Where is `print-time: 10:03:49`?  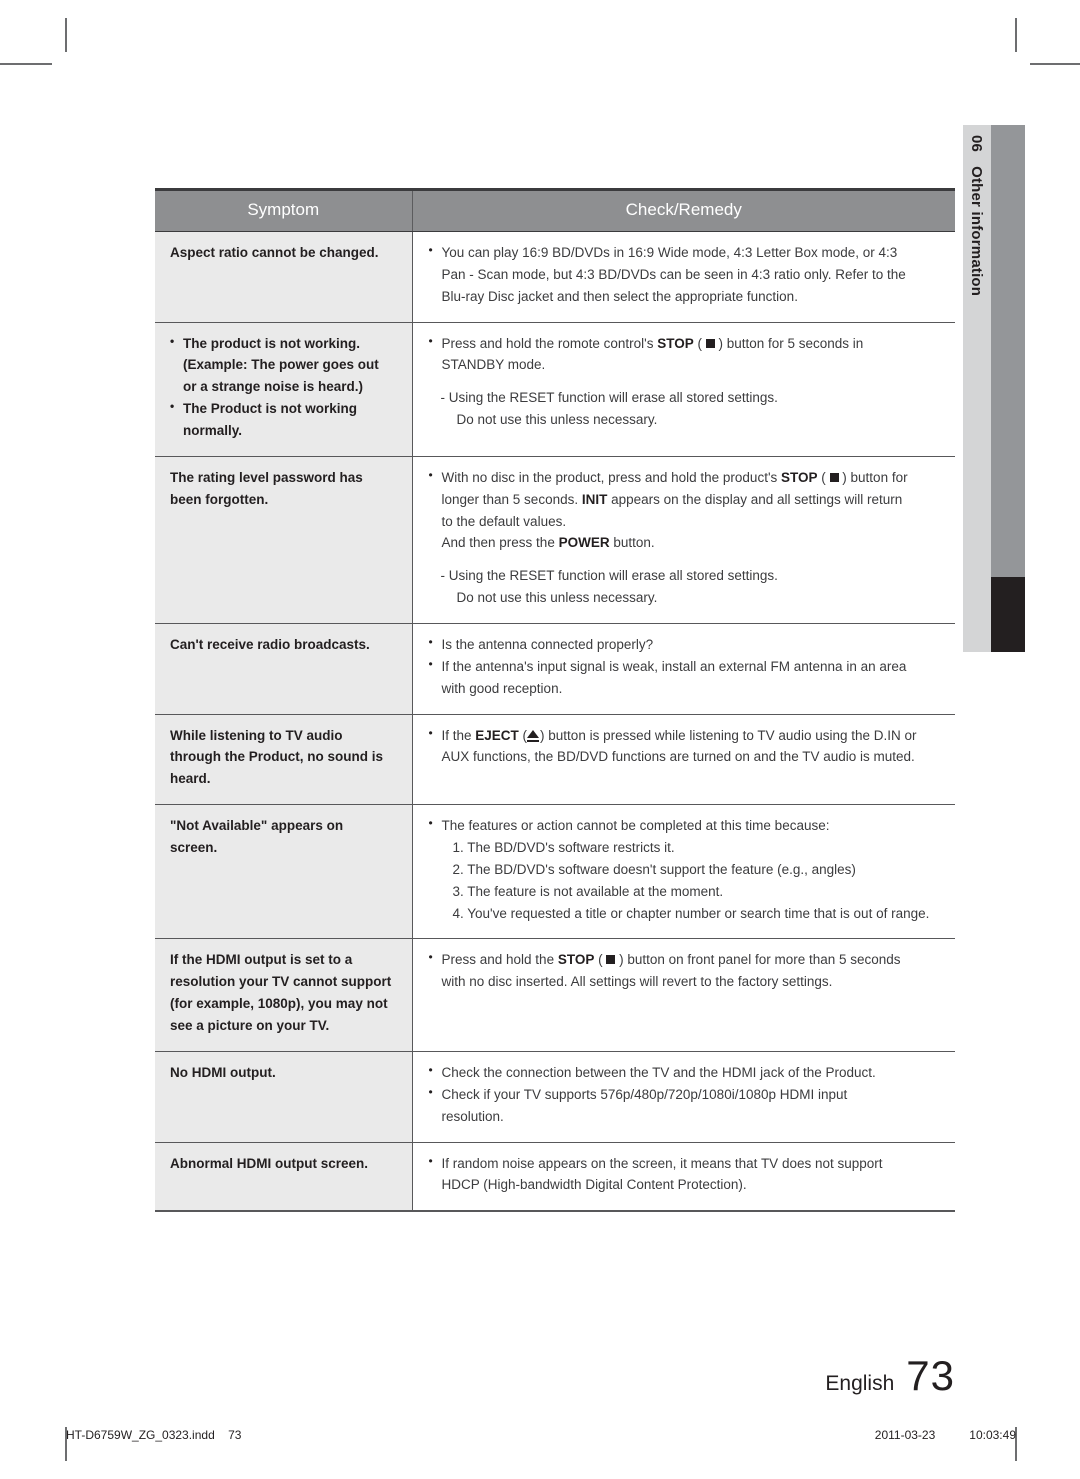 print-time: 10:03:49 is located at coordinates (992, 1435).